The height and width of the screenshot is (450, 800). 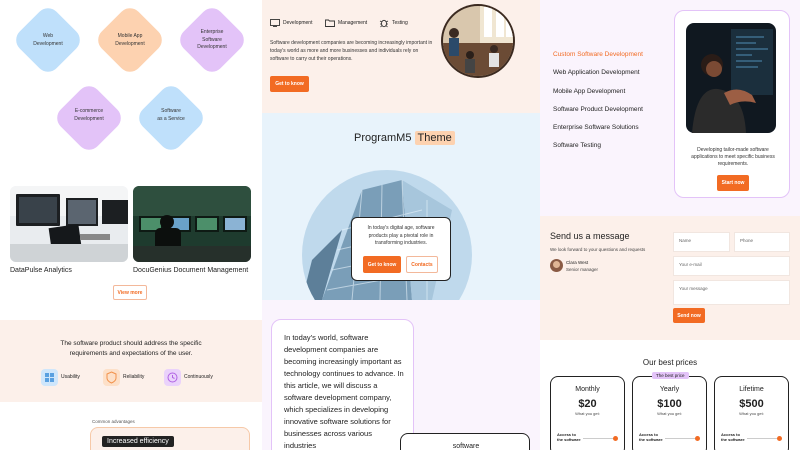 I want to click on tab-label: Management, so click(x=353, y=23).